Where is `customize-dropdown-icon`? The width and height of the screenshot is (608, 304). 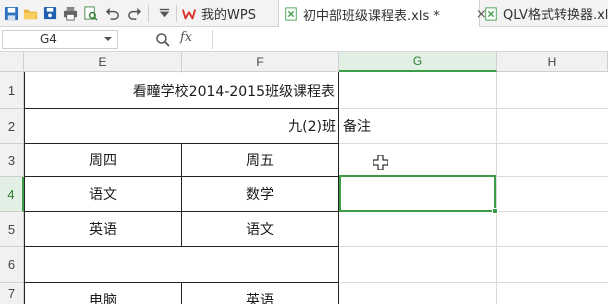
customize-dropdown-icon is located at coordinates (164, 13).